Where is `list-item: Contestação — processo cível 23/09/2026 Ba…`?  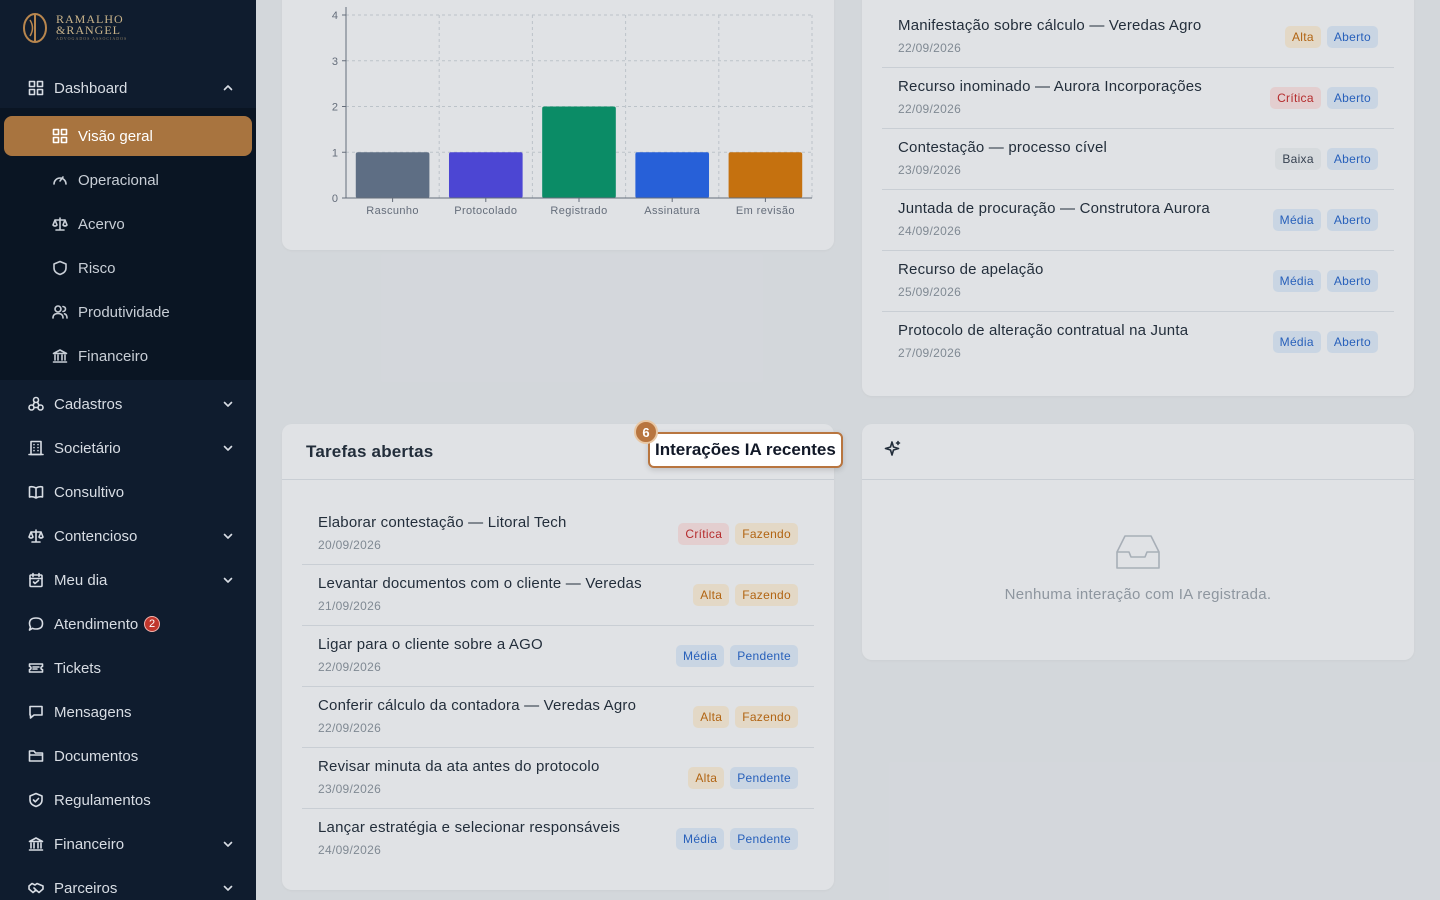 list-item: Contestação — processo cível 23/09/2026 Ba… is located at coordinates (1138, 159).